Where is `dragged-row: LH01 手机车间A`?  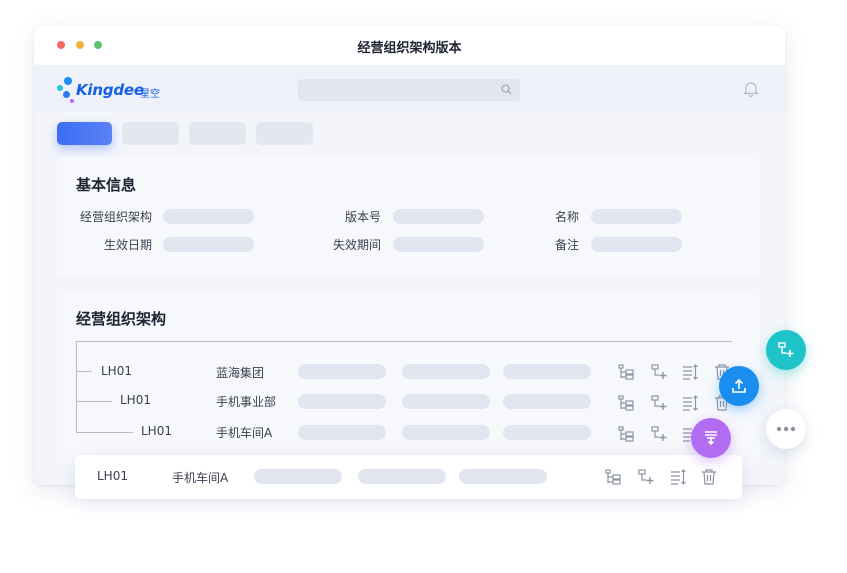
dragged-row: LH01 手机车间A is located at coordinates (408, 477).